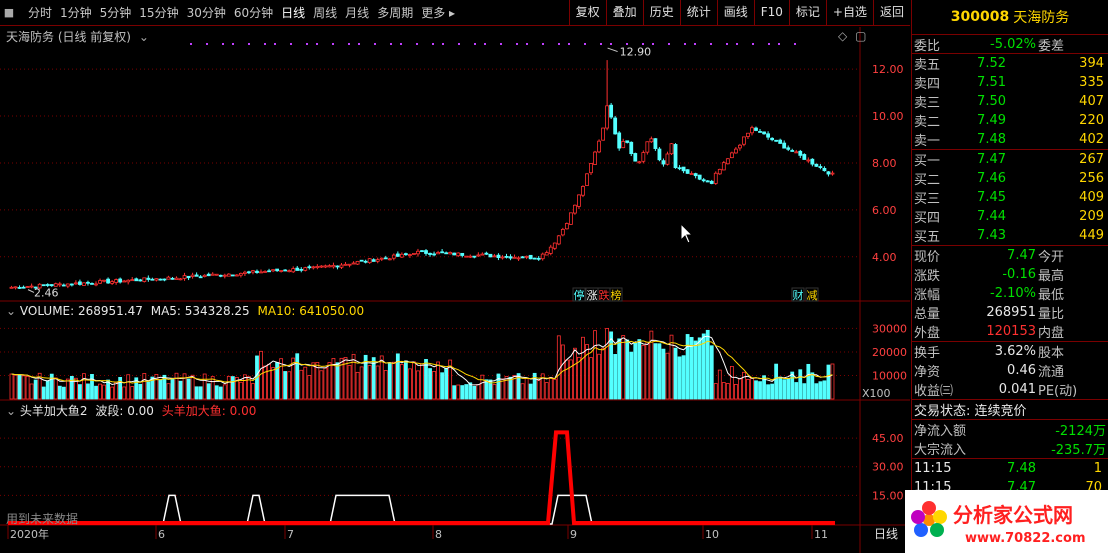 The width and height of the screenshot is (1108, 553). Describe the element at coordinates (927, 237) in the screenshot. I see `bid-label: 买五` at that location.